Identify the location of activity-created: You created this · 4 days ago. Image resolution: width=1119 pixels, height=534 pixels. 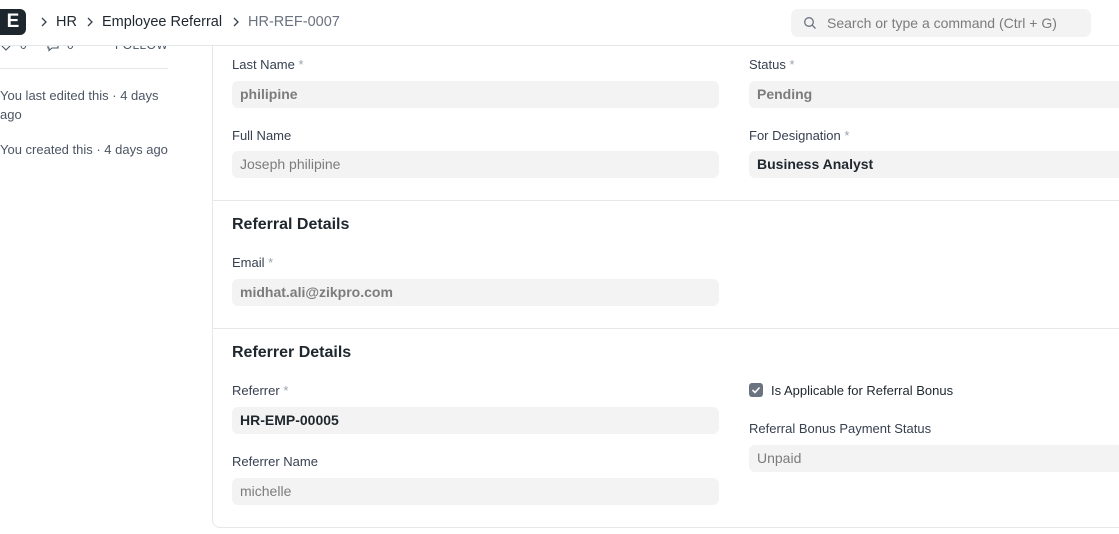
(84, 149).